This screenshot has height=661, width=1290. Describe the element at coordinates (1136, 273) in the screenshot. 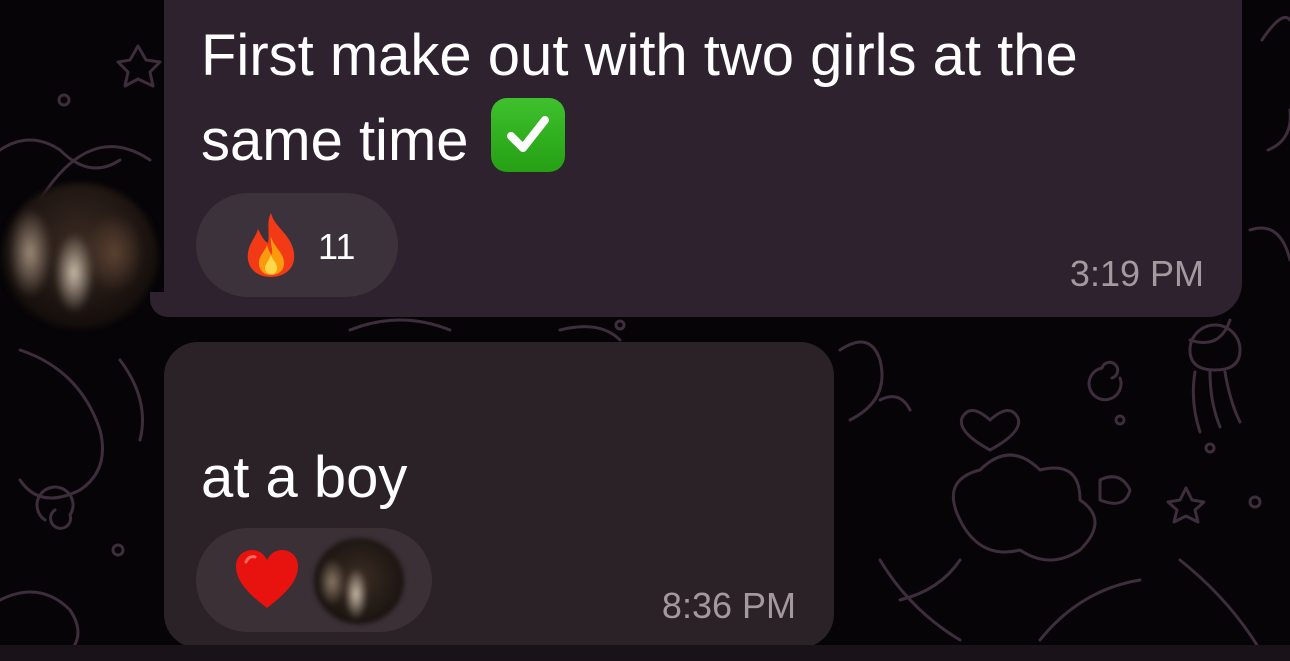

I see `message-timestamp: 3:19 PM` at that location.